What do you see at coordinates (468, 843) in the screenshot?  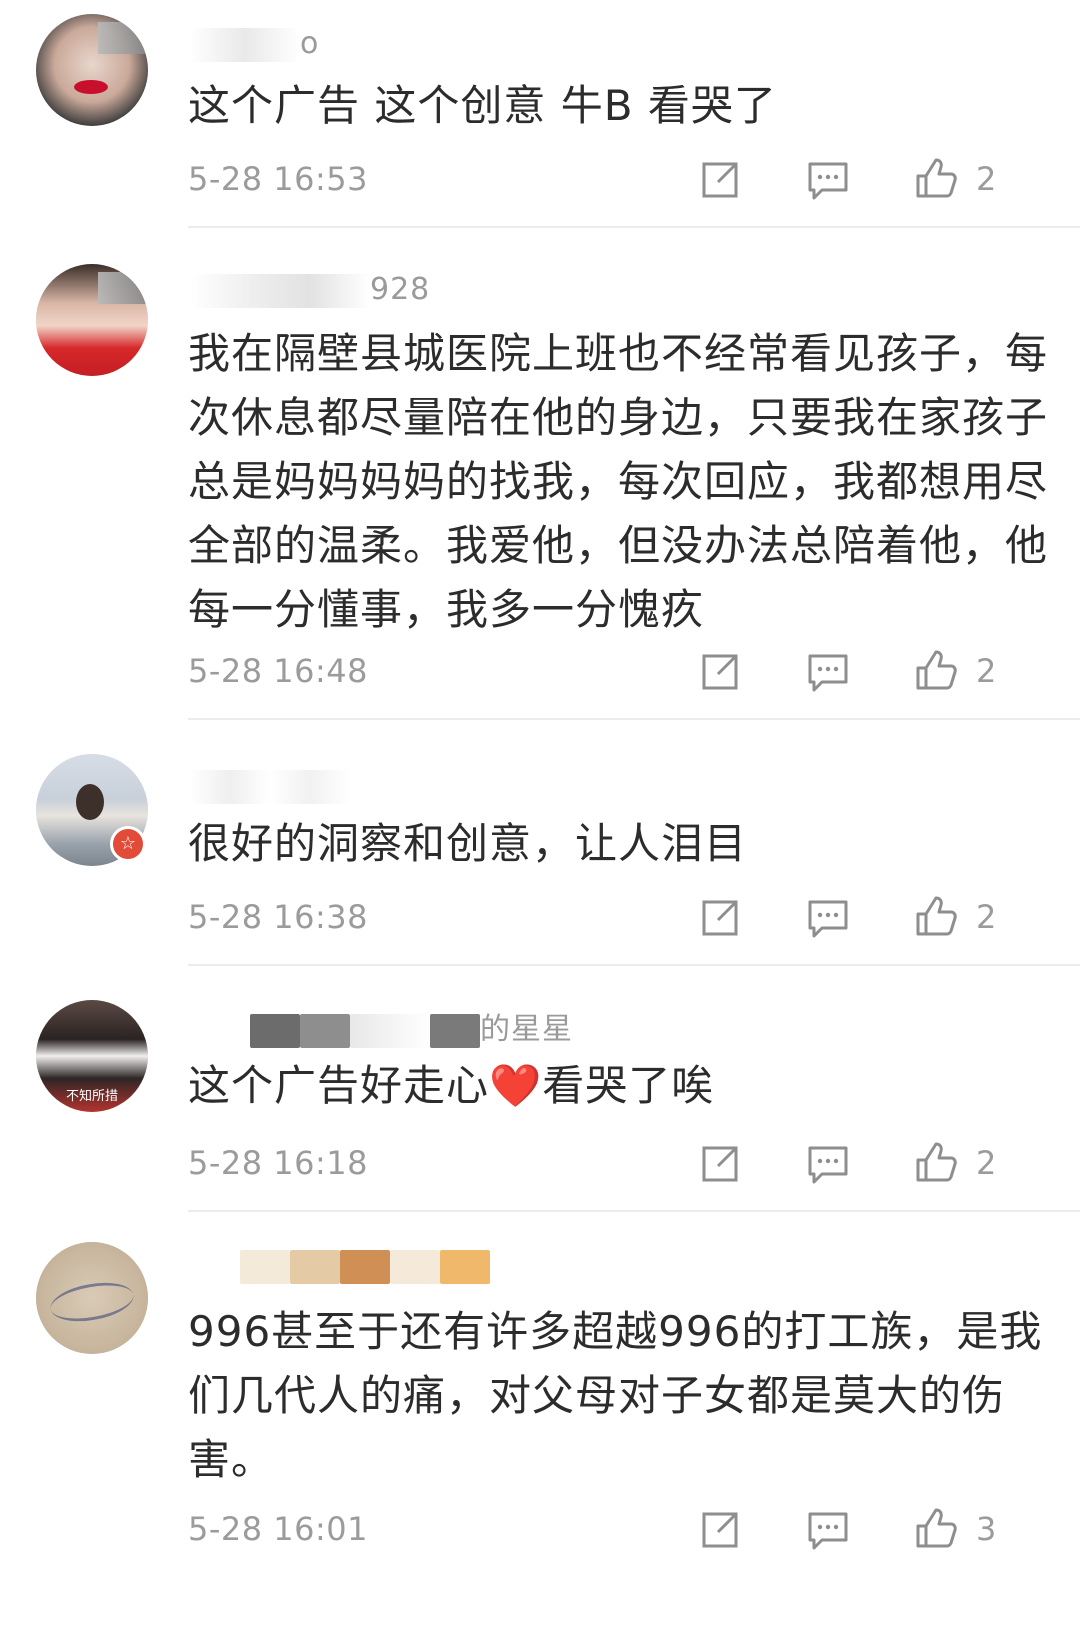 I see `comment-text: 很好的洞察和创意，让人泪目` at bounding box center [468, 843].